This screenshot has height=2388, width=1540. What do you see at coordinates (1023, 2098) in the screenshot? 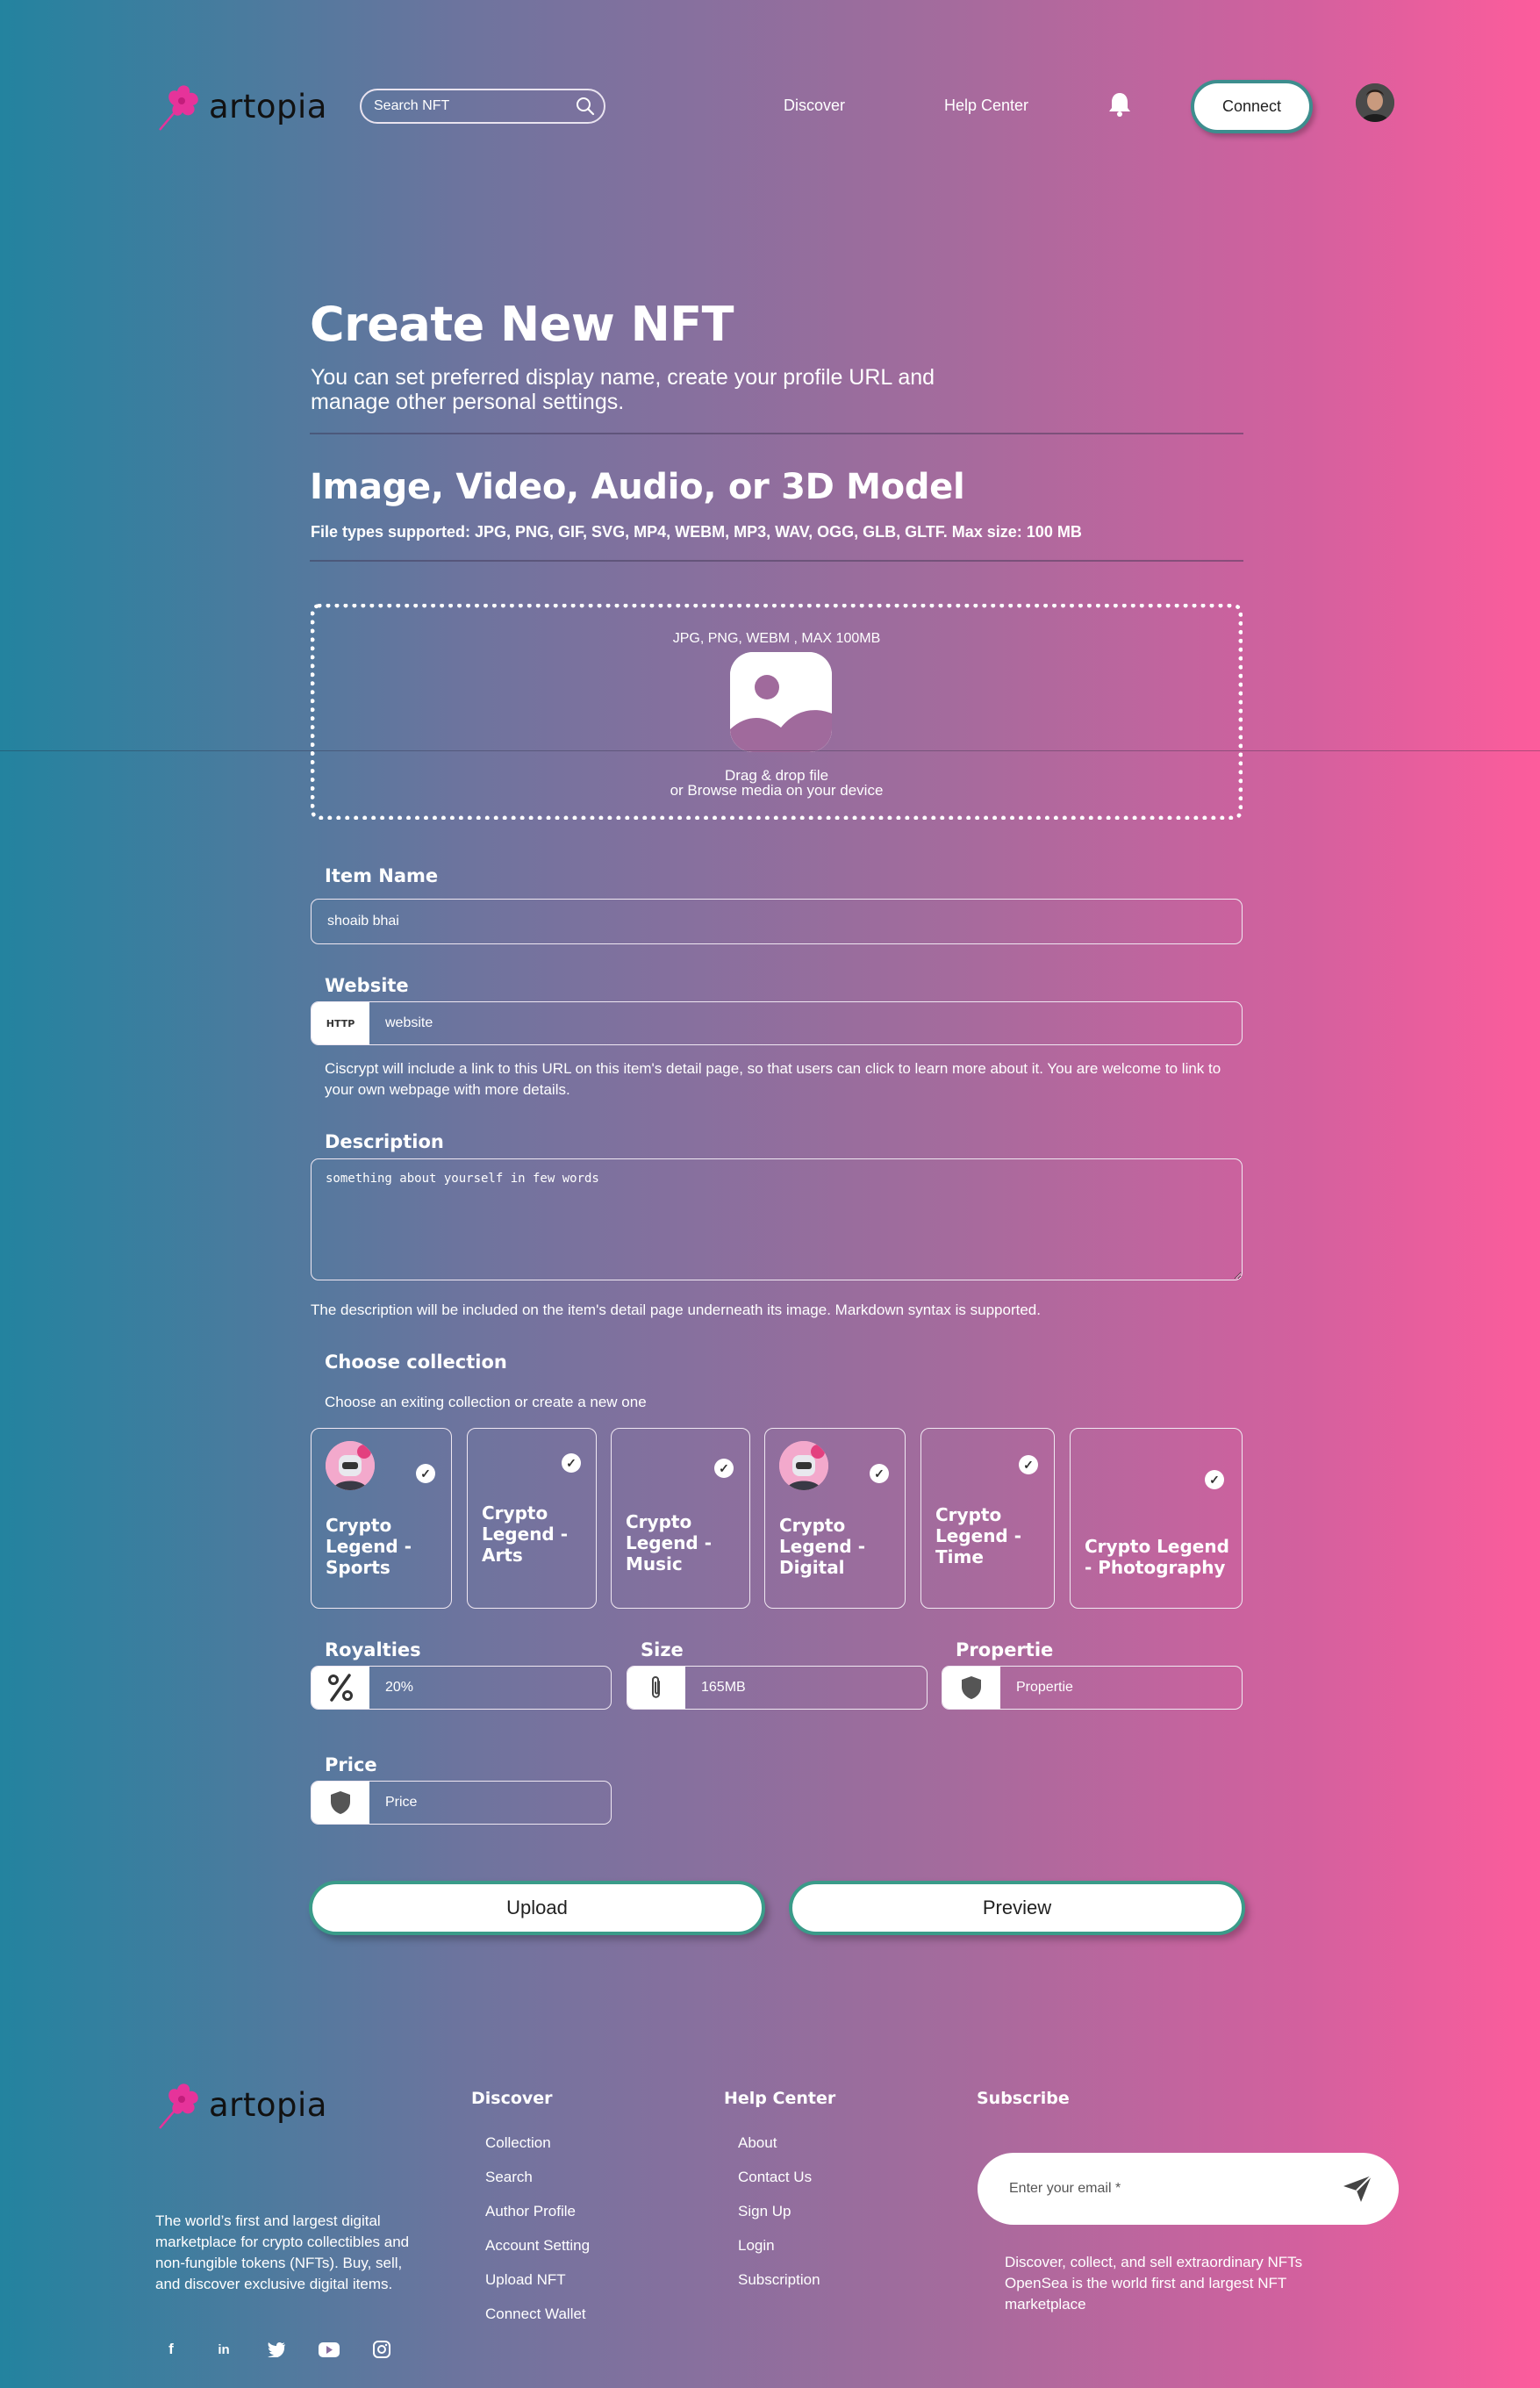
I see `footer-subscribe-title: Subscribe` at bounding box center [1023, 2098].